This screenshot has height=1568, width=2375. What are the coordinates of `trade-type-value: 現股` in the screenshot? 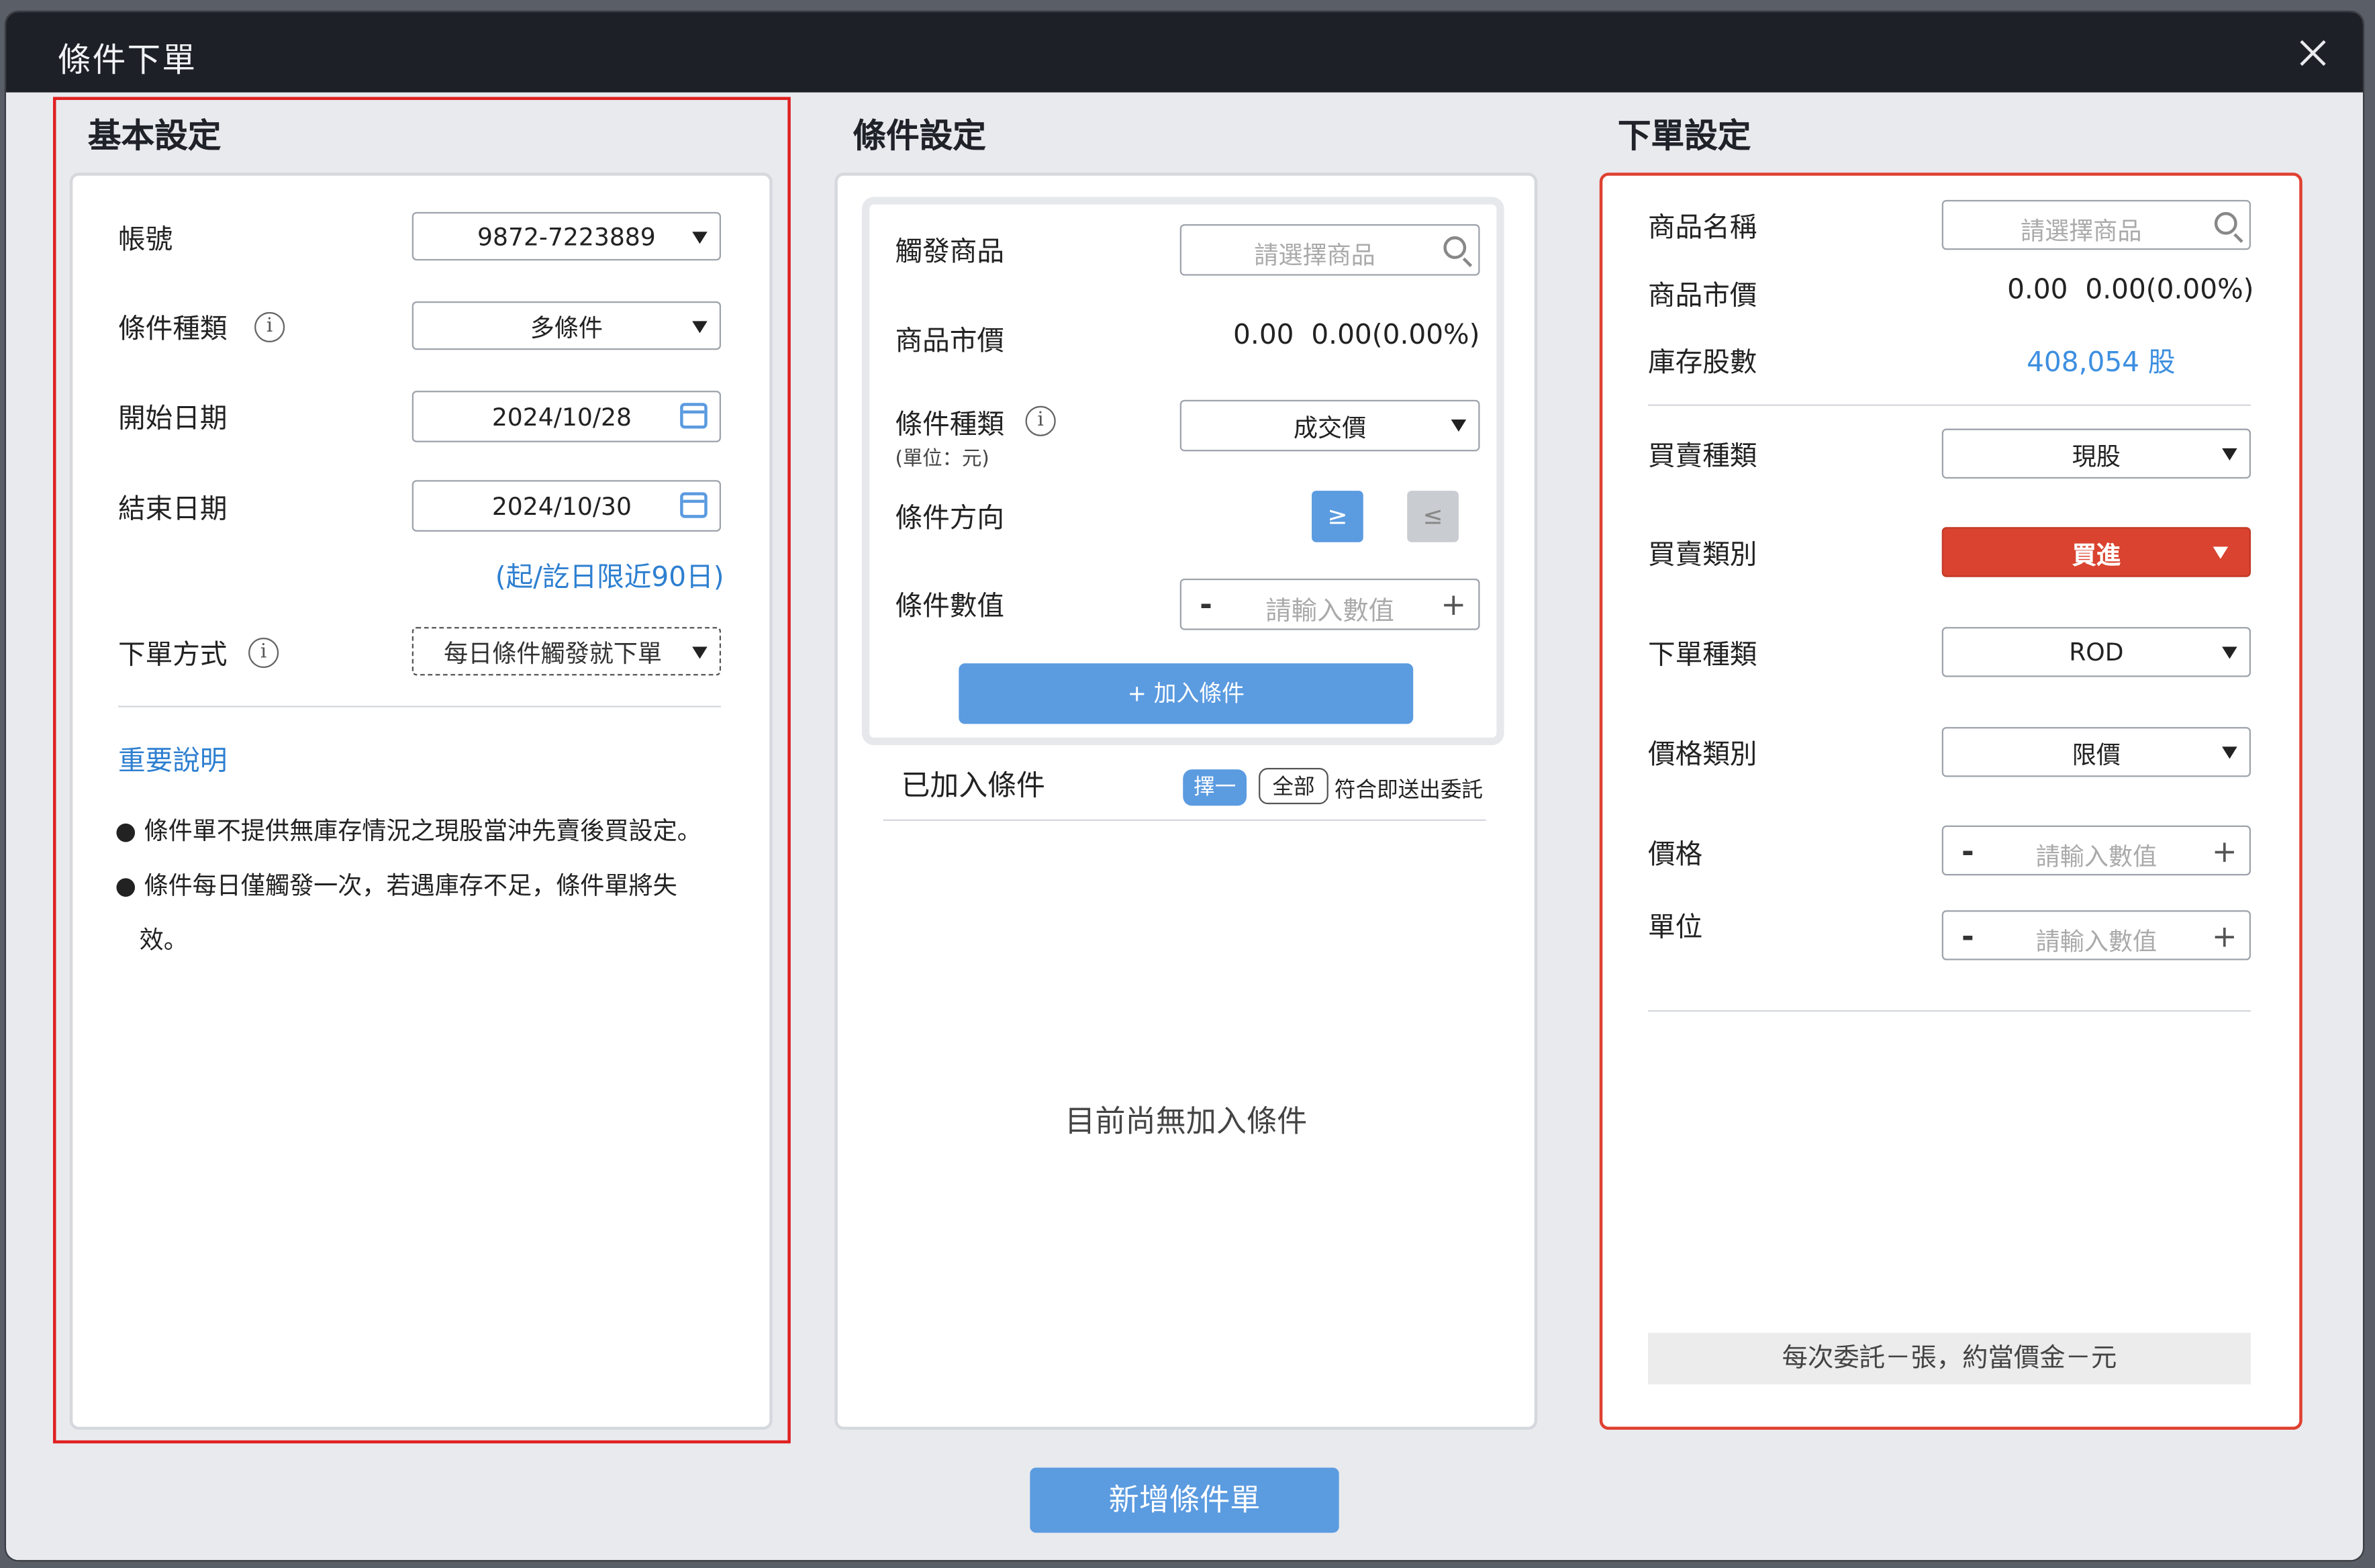 It's located at (2096, 456).